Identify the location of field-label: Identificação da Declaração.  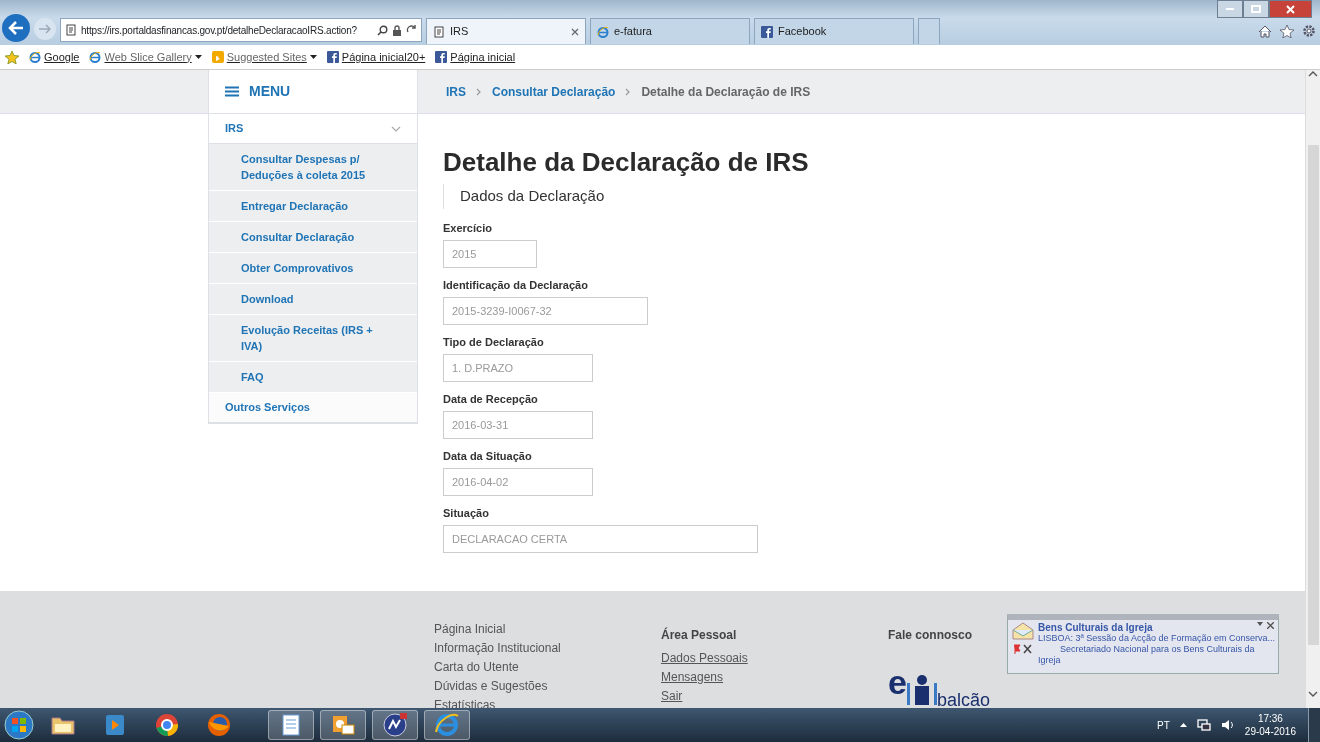
(516, 285).